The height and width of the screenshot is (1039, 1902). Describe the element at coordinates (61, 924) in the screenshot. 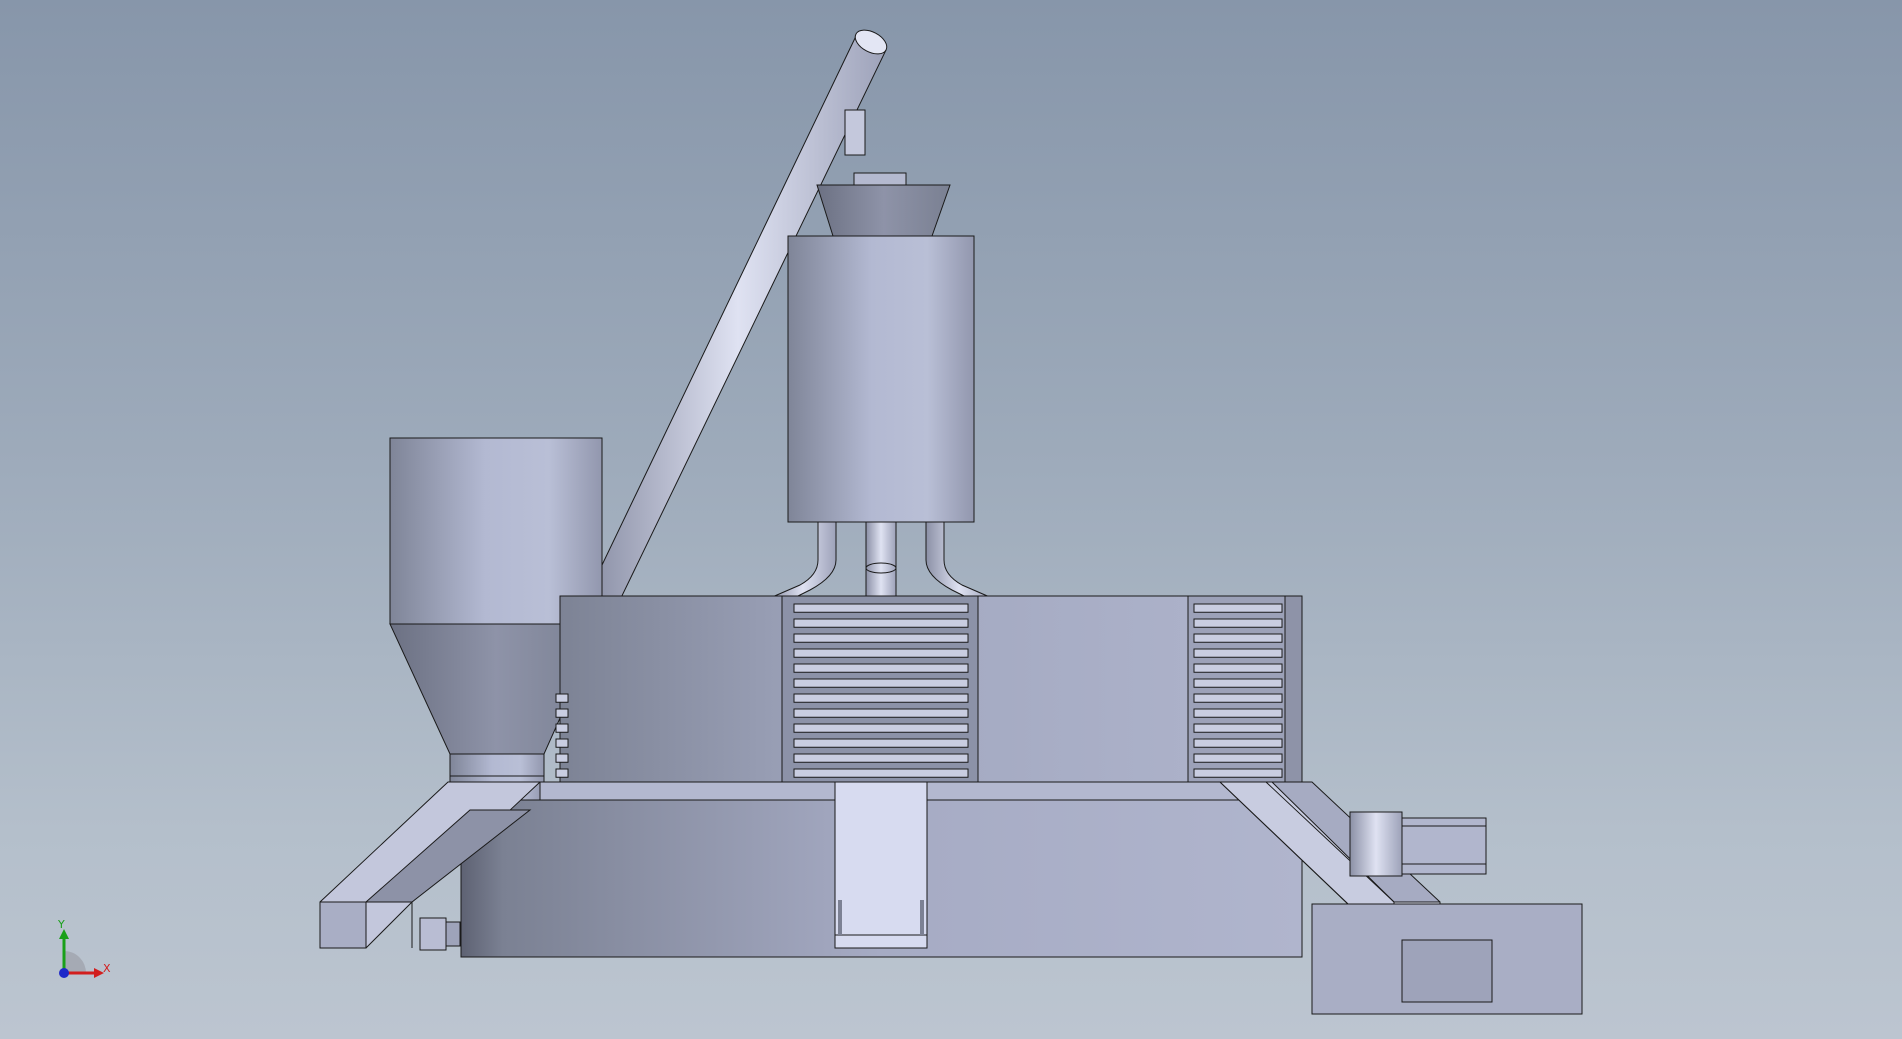

I see `triad-y-label: Y` at that location.